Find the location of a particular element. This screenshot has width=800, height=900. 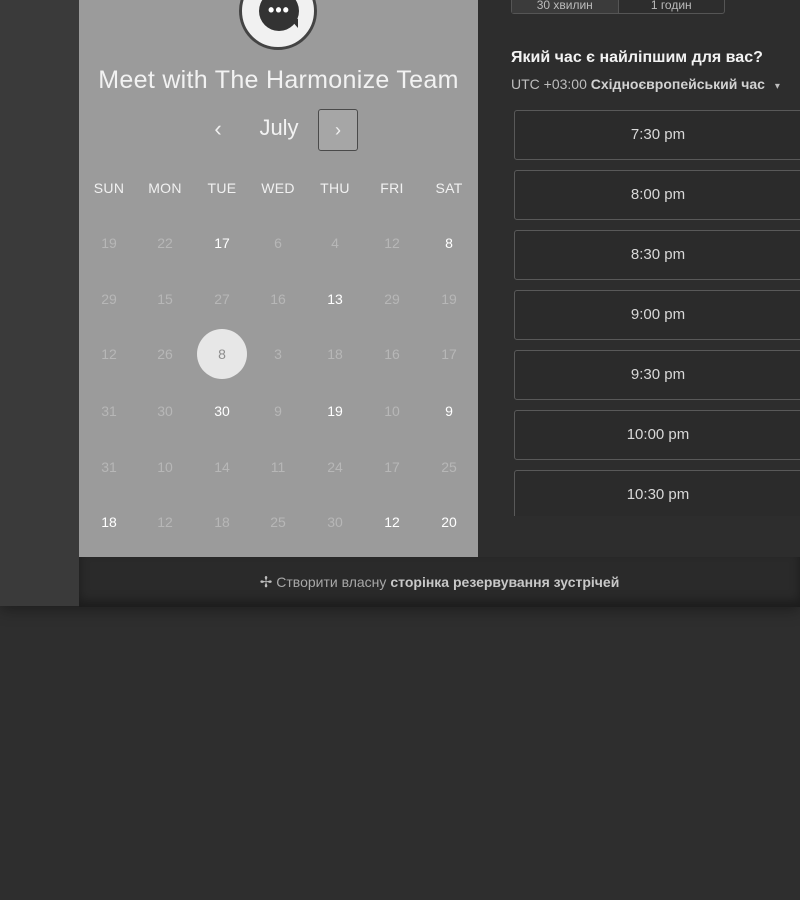

weekday-tue: TUE is located at coordinates (222, 188).